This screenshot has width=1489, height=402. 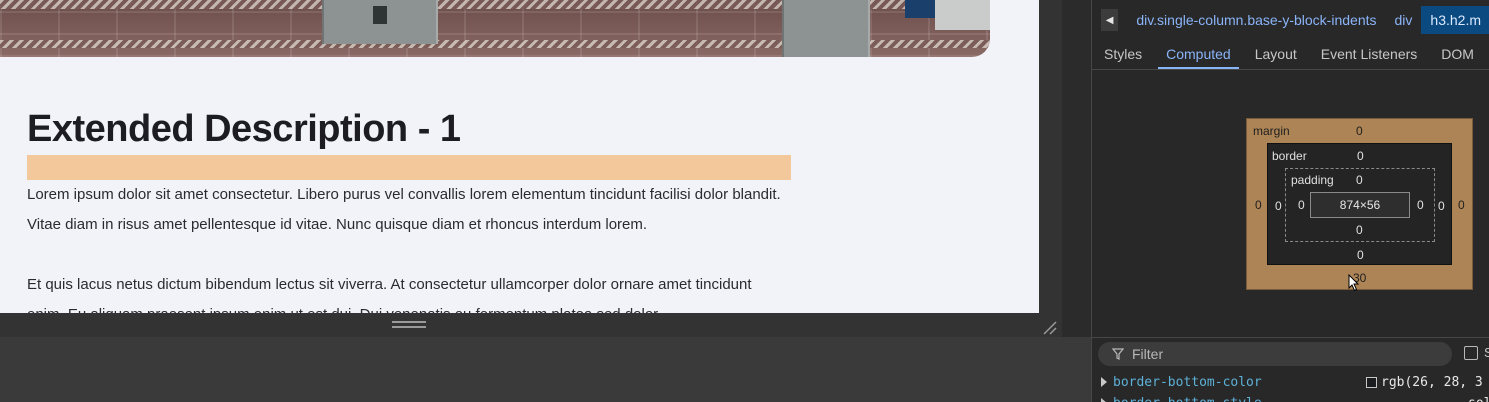 I want to click on box-model-content-size: 874×56, so click(x=1360, y=205).